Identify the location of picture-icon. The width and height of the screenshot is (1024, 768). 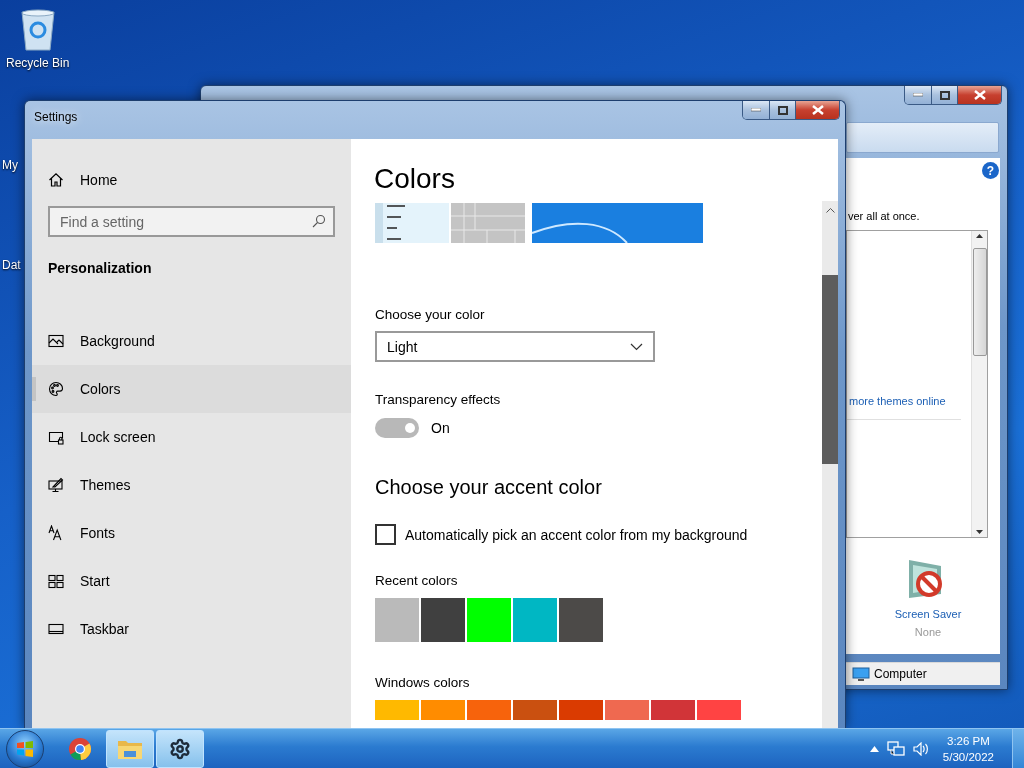
(56, 341).